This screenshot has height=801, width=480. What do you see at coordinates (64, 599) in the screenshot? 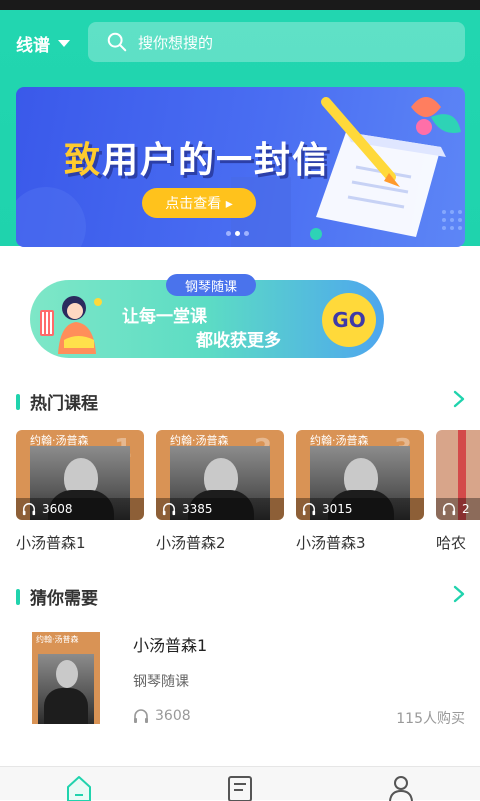
I see `recommend-title: 猜你需要` at bounding box center [64, 599].